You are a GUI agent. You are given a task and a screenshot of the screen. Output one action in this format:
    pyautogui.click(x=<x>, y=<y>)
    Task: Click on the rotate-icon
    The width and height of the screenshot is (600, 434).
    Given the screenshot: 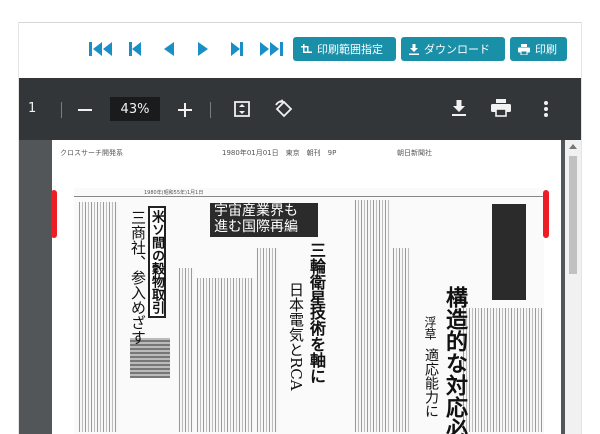 What is the action you would take?
    pyautogui.click(x=284, y=108)
    